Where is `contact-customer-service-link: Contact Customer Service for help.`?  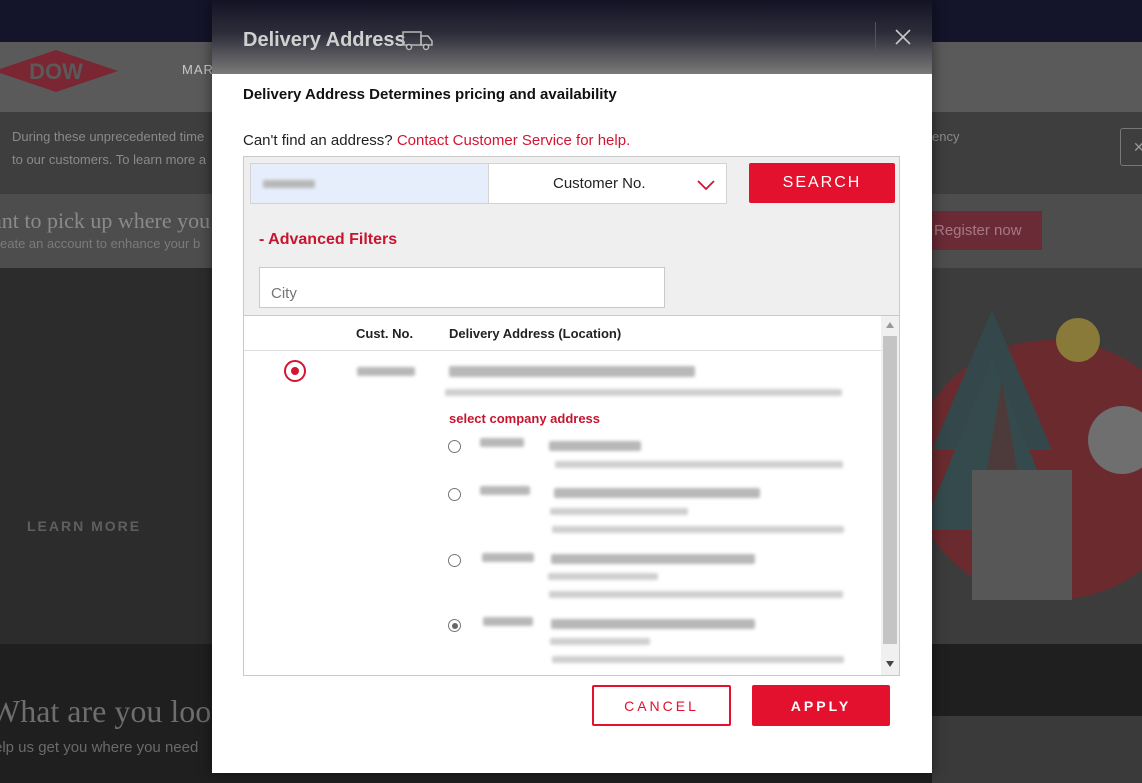 contact-customer-service-link: Contact Customer Service for help. is located at coordinates (513, 140).